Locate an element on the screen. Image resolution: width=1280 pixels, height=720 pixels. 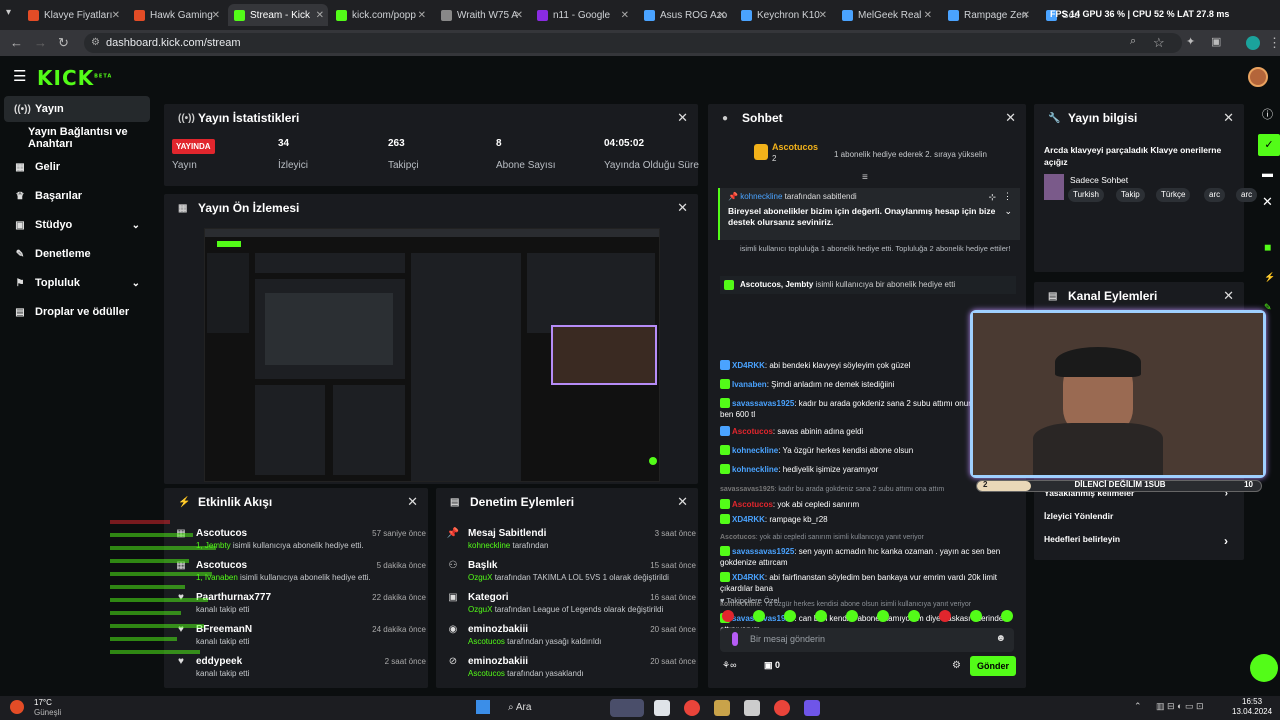
bolt-icon: ⚡ is located at coordinates (1269, 277).